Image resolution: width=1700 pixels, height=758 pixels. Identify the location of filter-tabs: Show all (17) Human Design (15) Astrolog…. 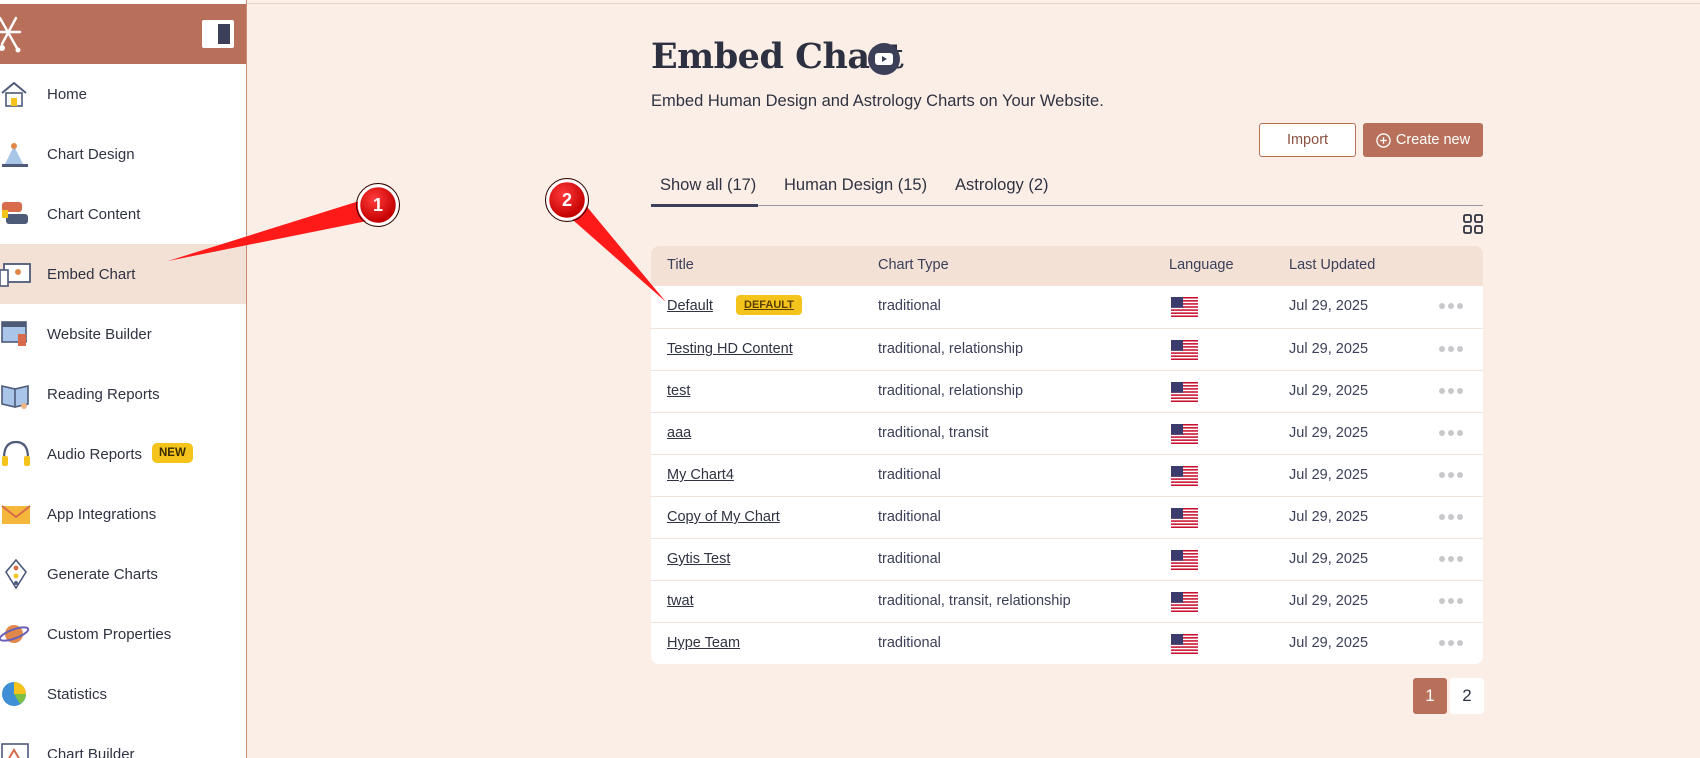
(1066, 187).